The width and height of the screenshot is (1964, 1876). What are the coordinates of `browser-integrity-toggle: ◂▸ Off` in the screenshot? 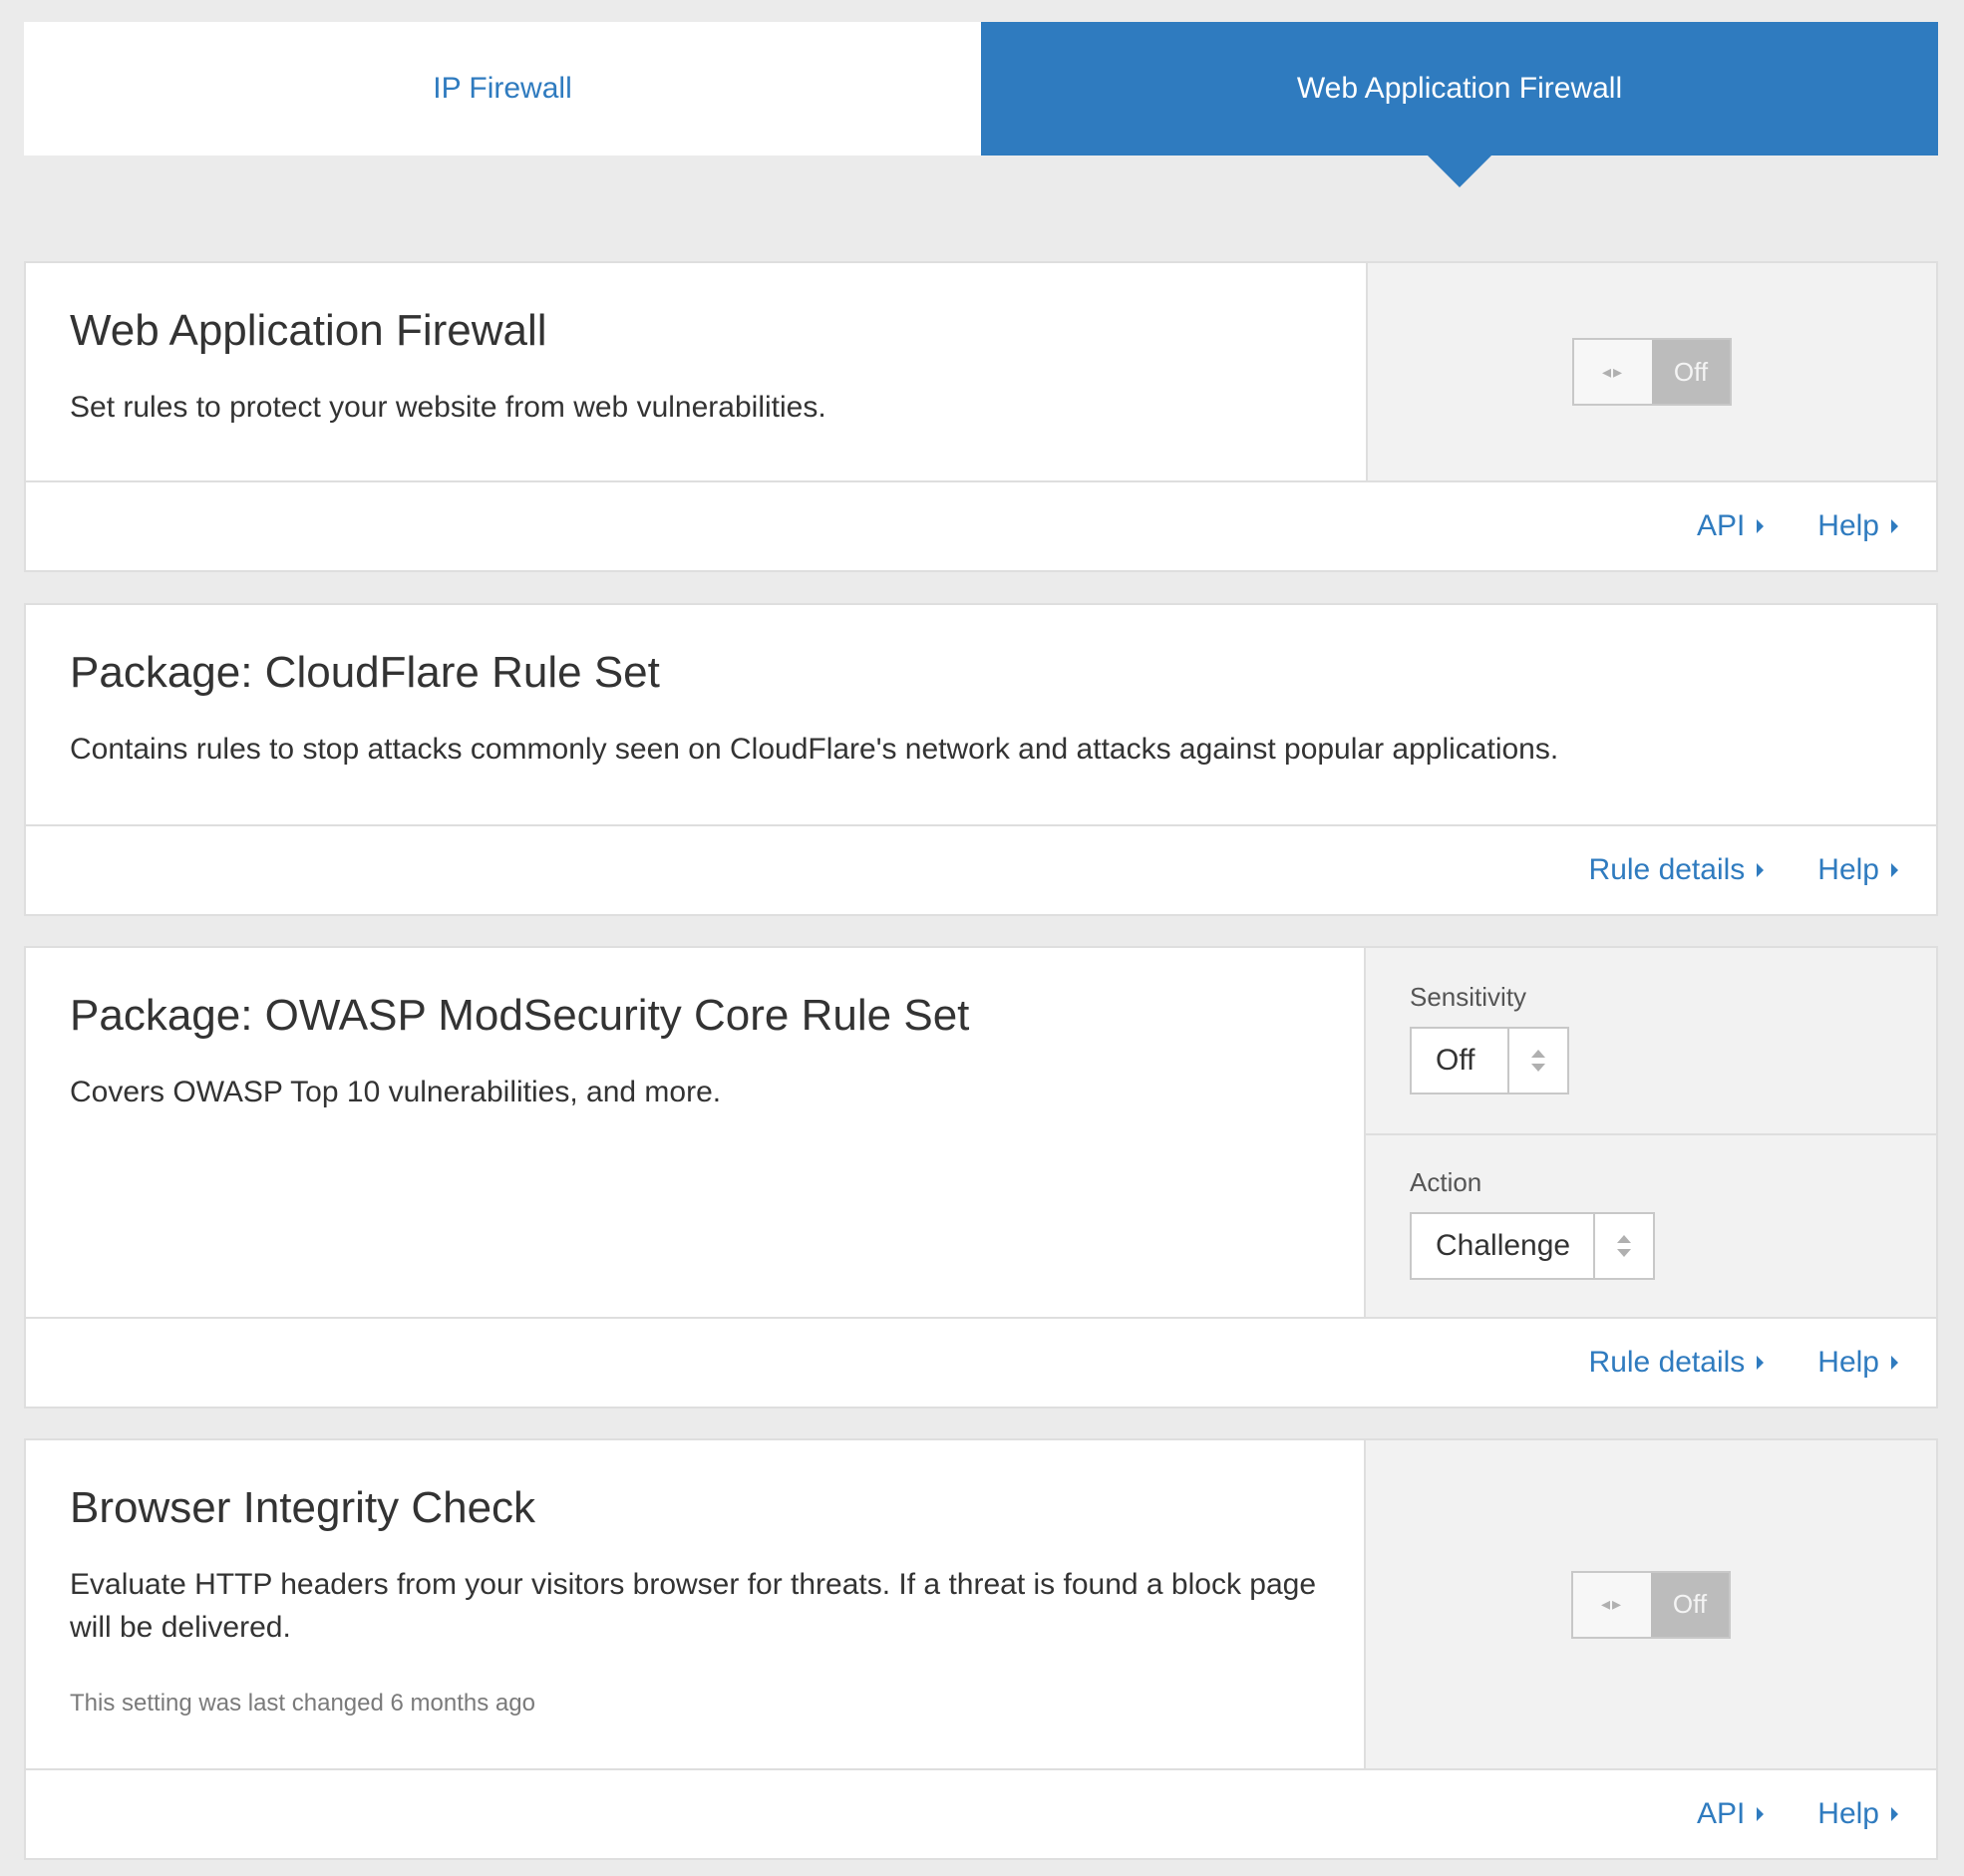 It's located at (1651, 1604).